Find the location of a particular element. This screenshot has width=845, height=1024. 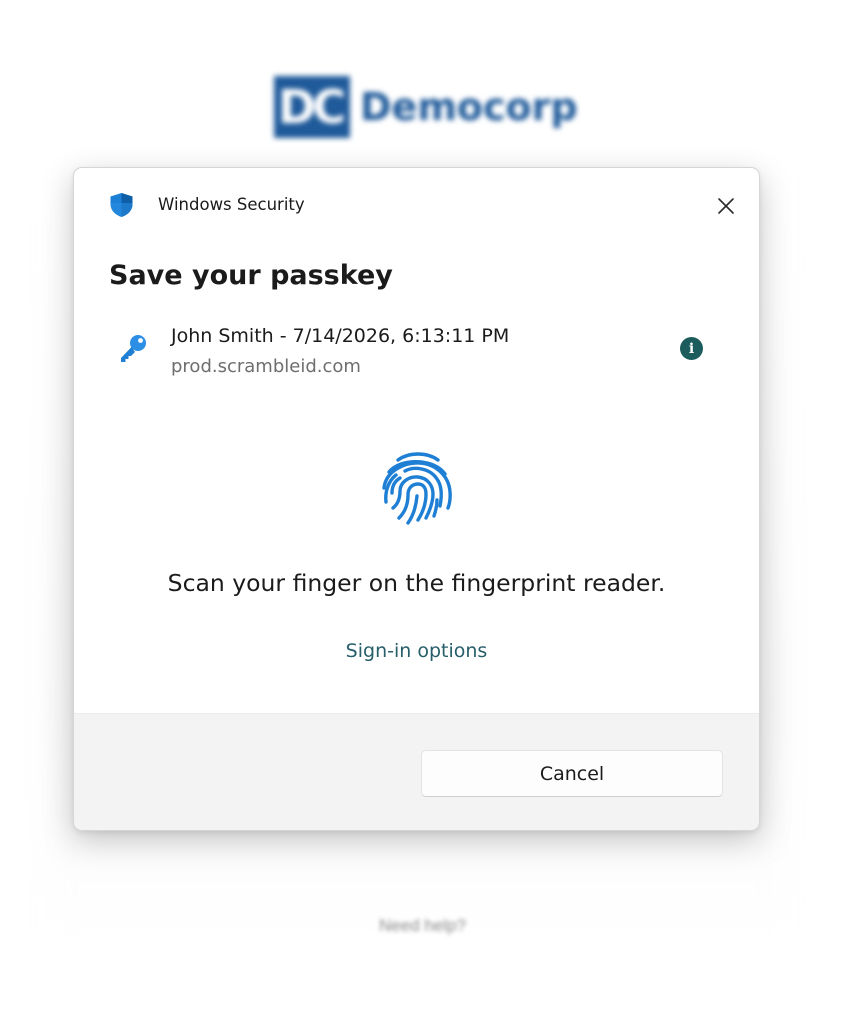

fingerprint-icon is located at coordinates (417, 488).